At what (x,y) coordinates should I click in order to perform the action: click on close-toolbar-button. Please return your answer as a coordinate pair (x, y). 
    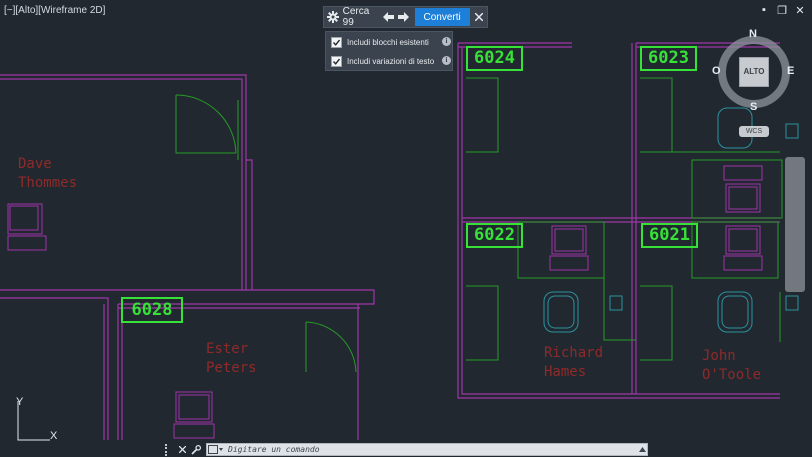
    Looking at the image, I should click on (479, 17).